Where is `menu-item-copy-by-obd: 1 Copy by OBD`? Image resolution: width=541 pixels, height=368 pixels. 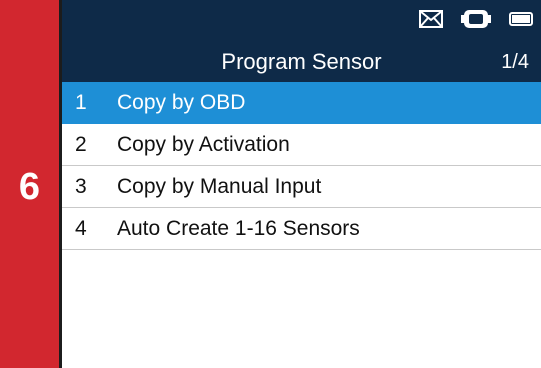 menu-item-copy-by-obd: 1 Copy by OBD is located at coordinates (301, 103).